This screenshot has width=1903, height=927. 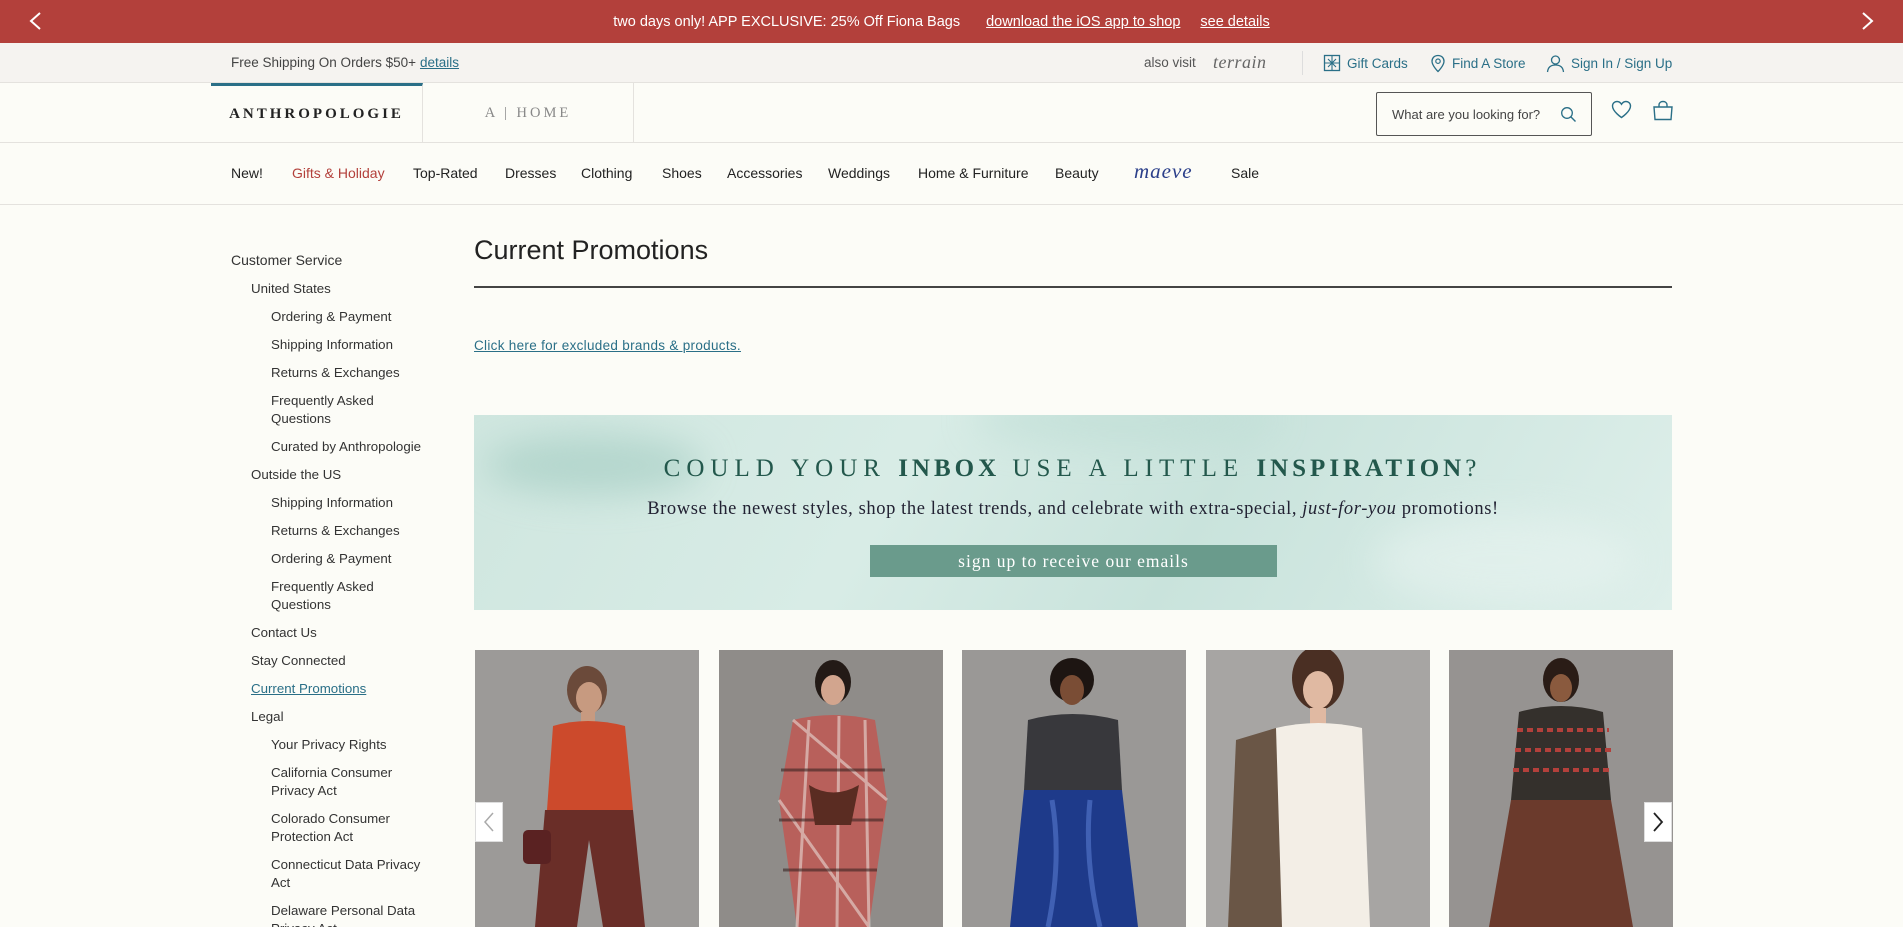 What do you see at coordinates (322, 410) in the screenshot?
I see `sidebar-item-us-faq: Frequently Asked Questions` at bounding box center [322, 410].